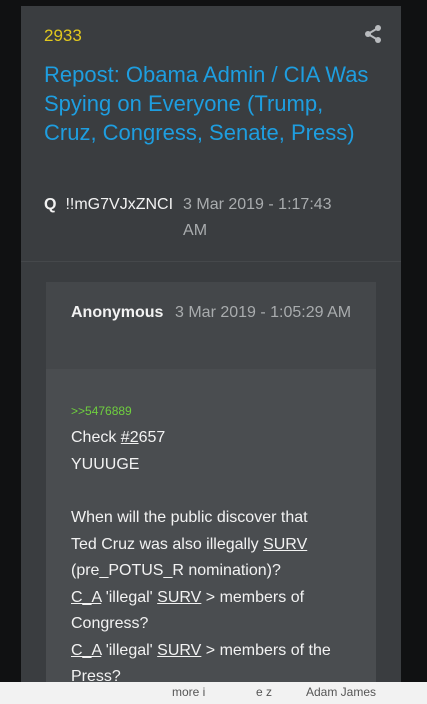 The height and width of the screenshot is (704, 427). I want to click on body-text: > members of, so click(253, 597).